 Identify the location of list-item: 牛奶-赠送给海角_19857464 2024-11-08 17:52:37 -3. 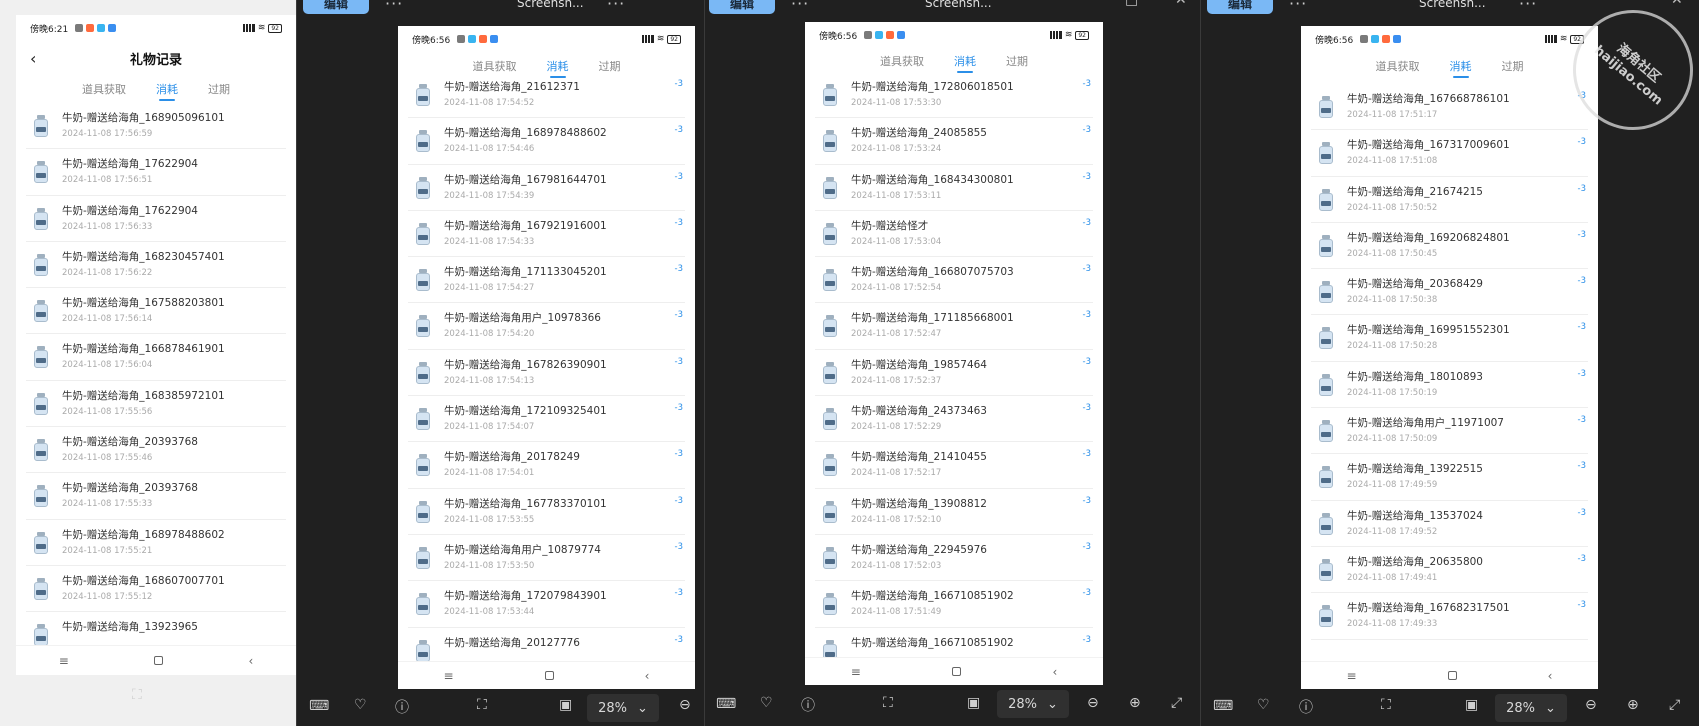
(954, 373).